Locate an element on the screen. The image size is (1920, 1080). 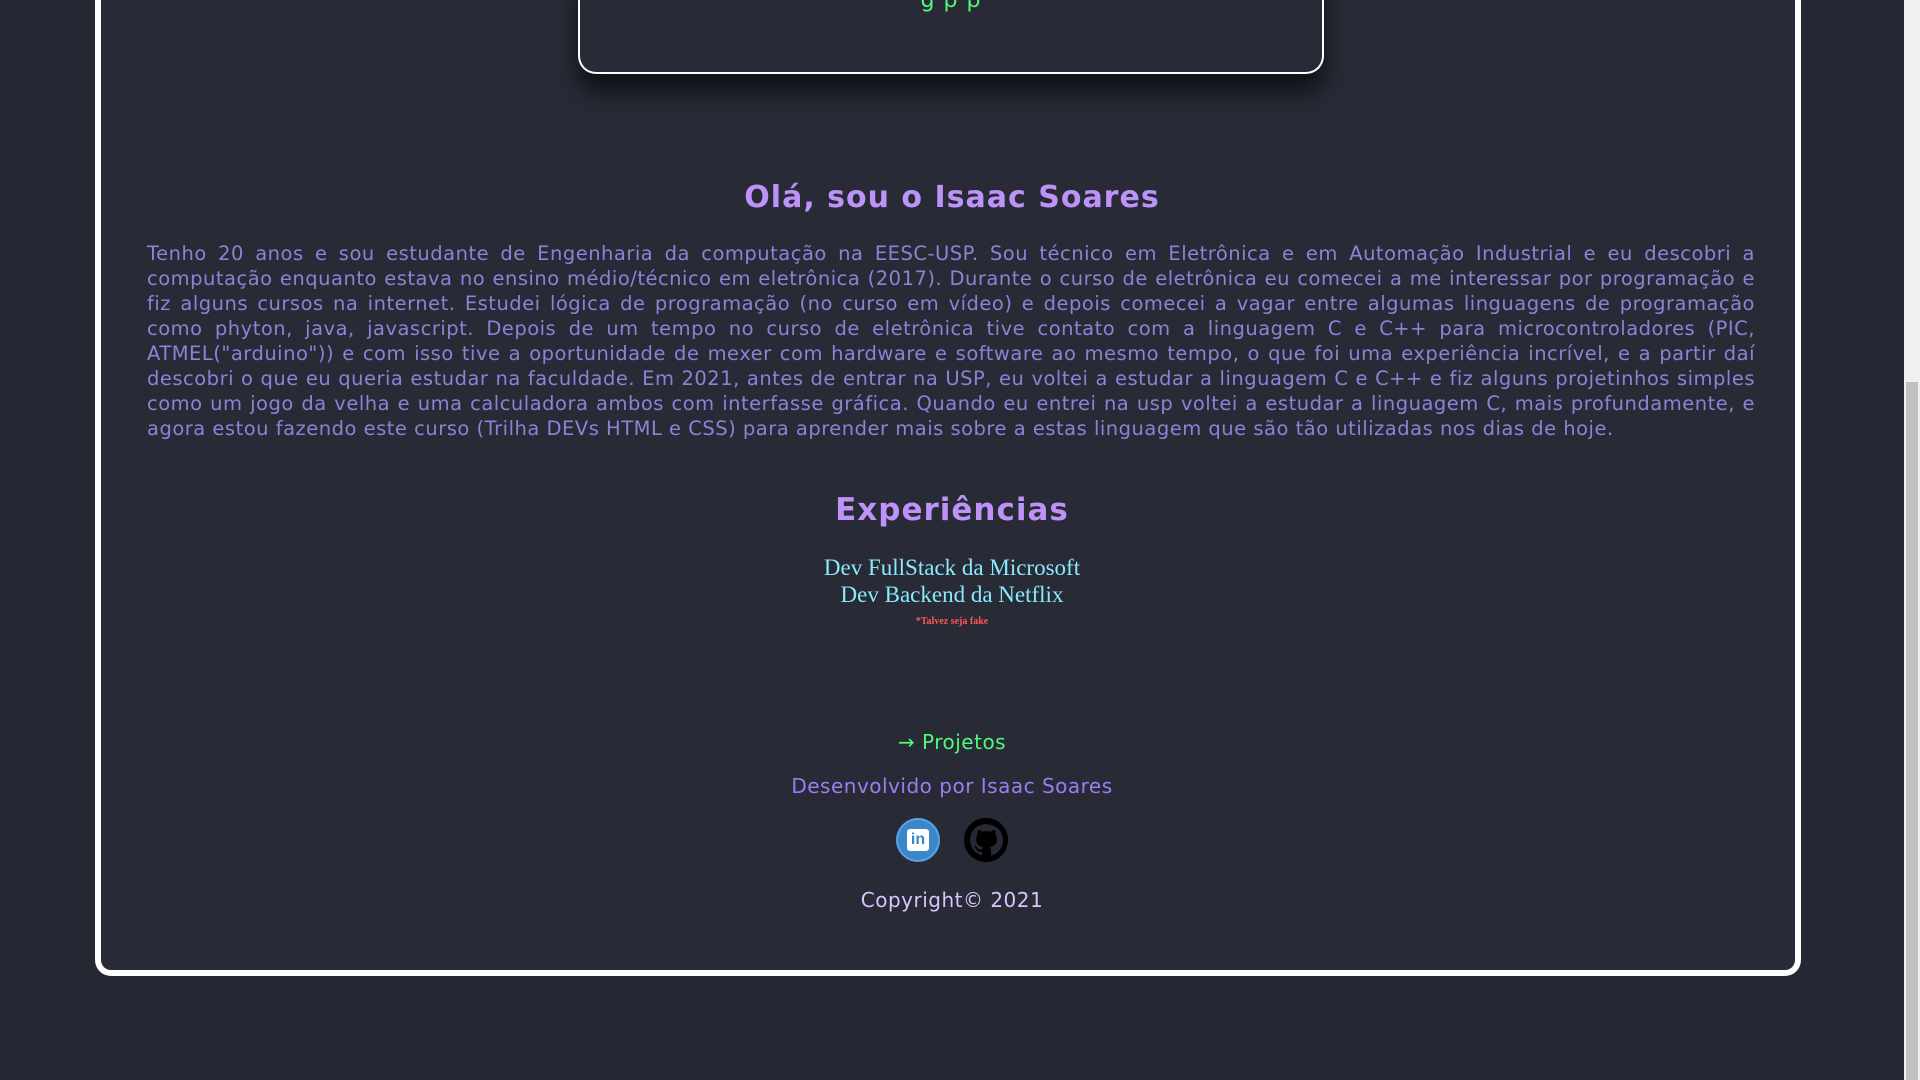
linkedin-icon: in is located at coordinates (918, 840).